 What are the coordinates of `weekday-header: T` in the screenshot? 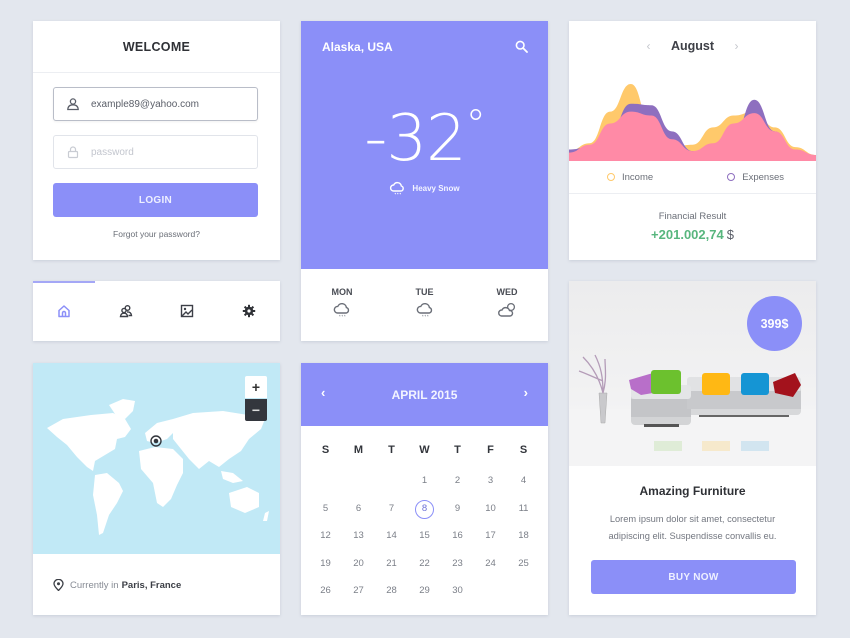 It's located at (391, 450).